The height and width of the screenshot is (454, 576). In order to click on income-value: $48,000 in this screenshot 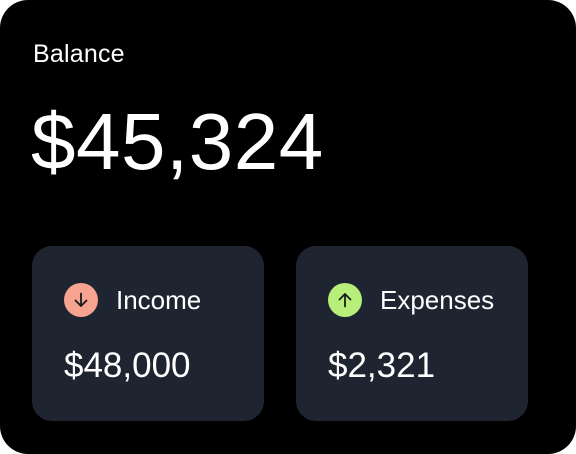, I will do `click(127, 365)`.